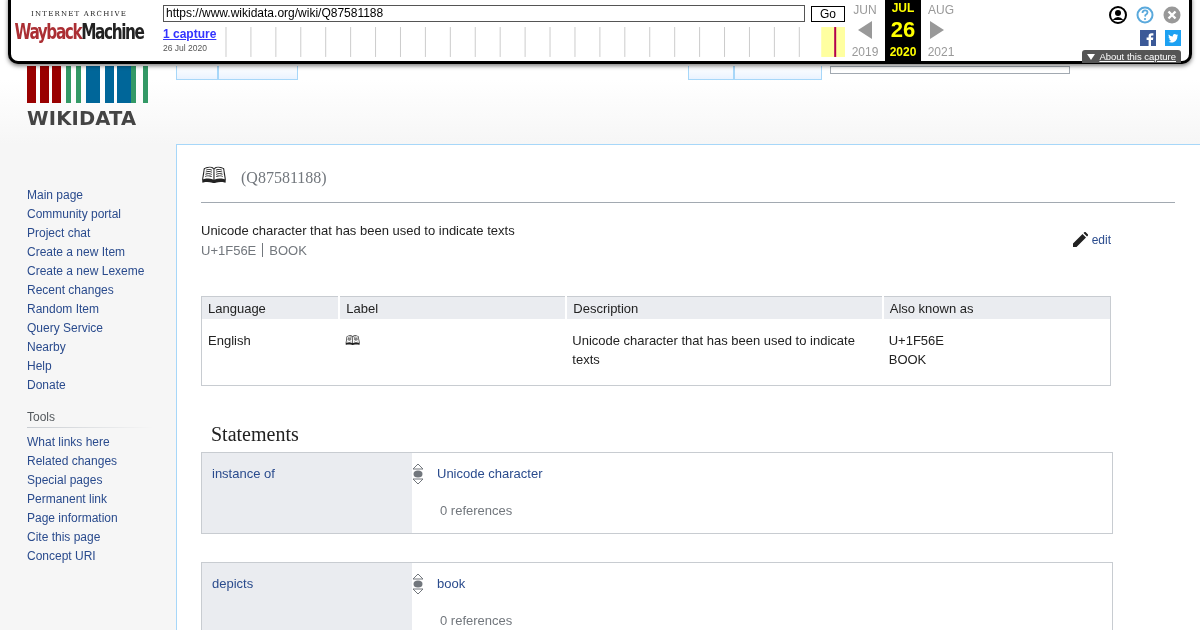 Image resolution: width=1200 pixels, height=630 pixels. I want to click on sidebar-link: Permanent link, so click(101, 499).